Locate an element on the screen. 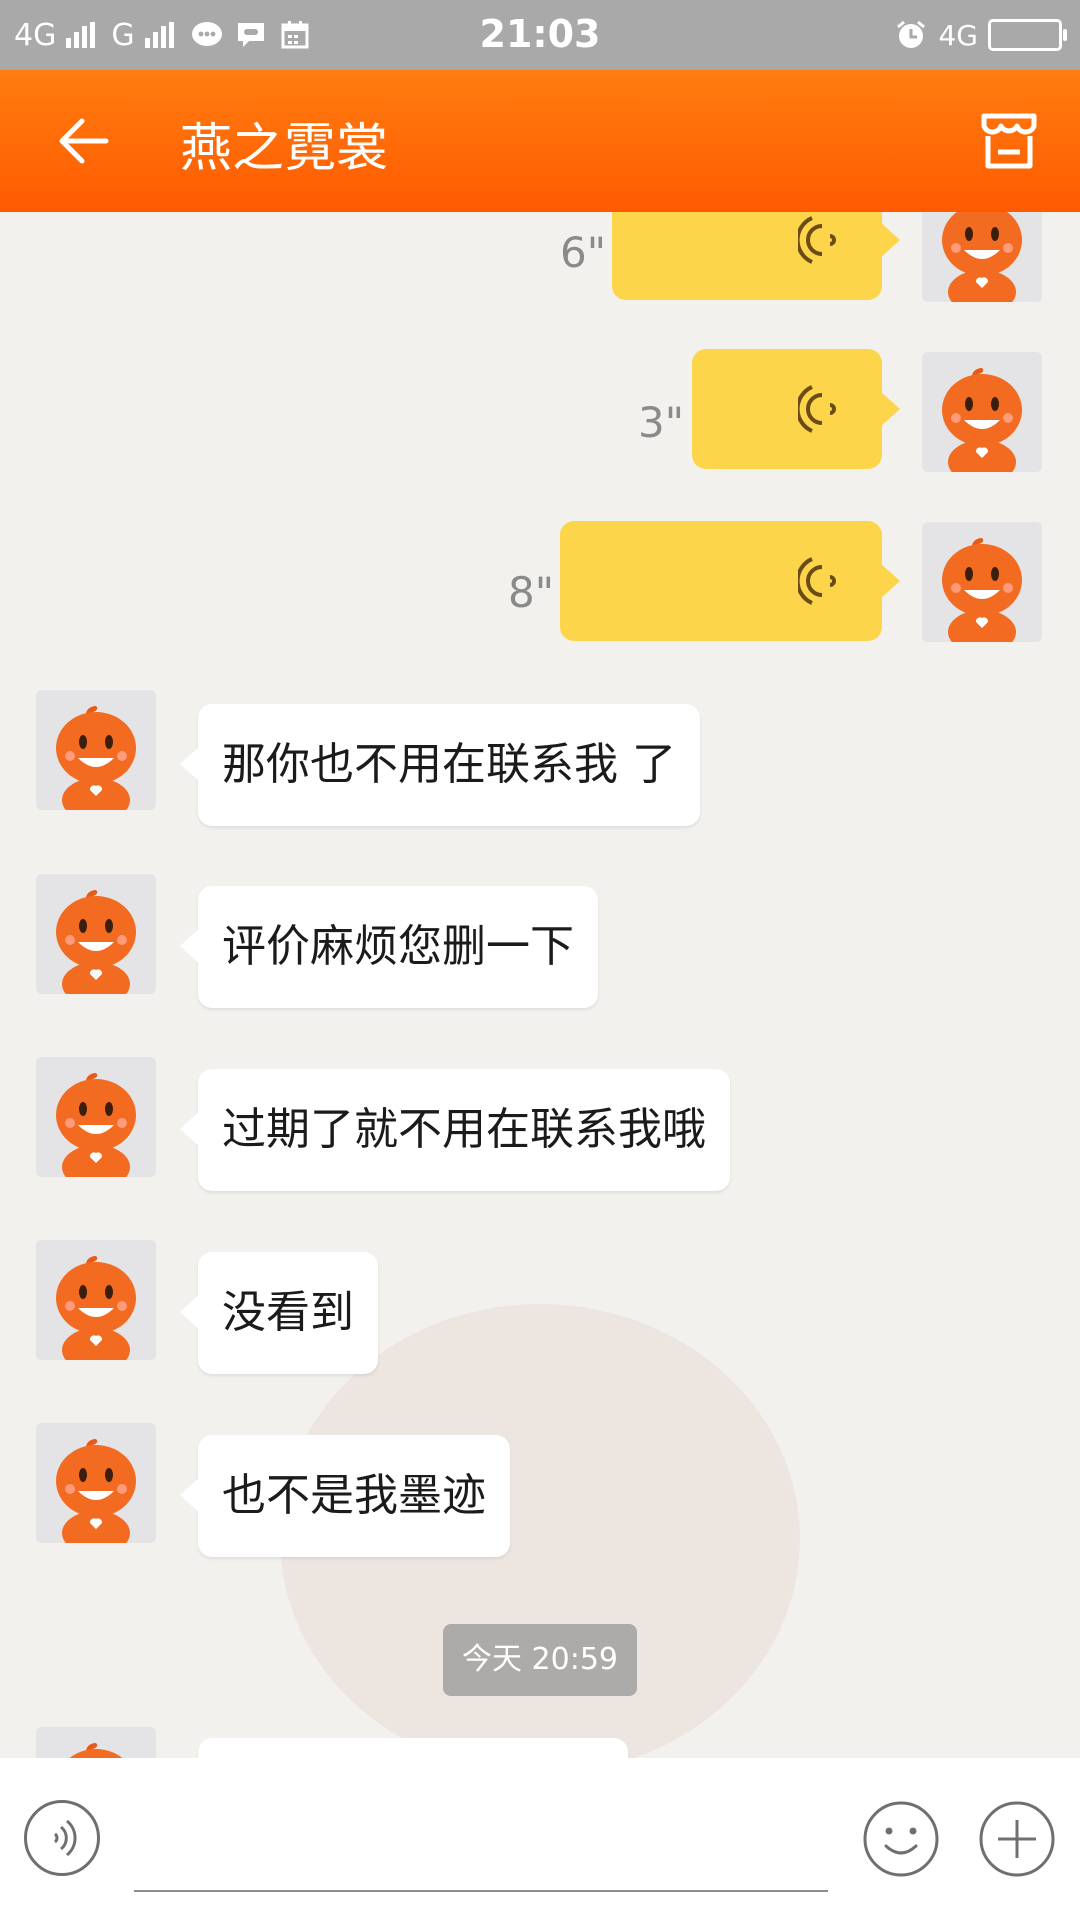  text-message-bubble: 过期了就不用在联系我哦 is located at coordinates (455, 1130).